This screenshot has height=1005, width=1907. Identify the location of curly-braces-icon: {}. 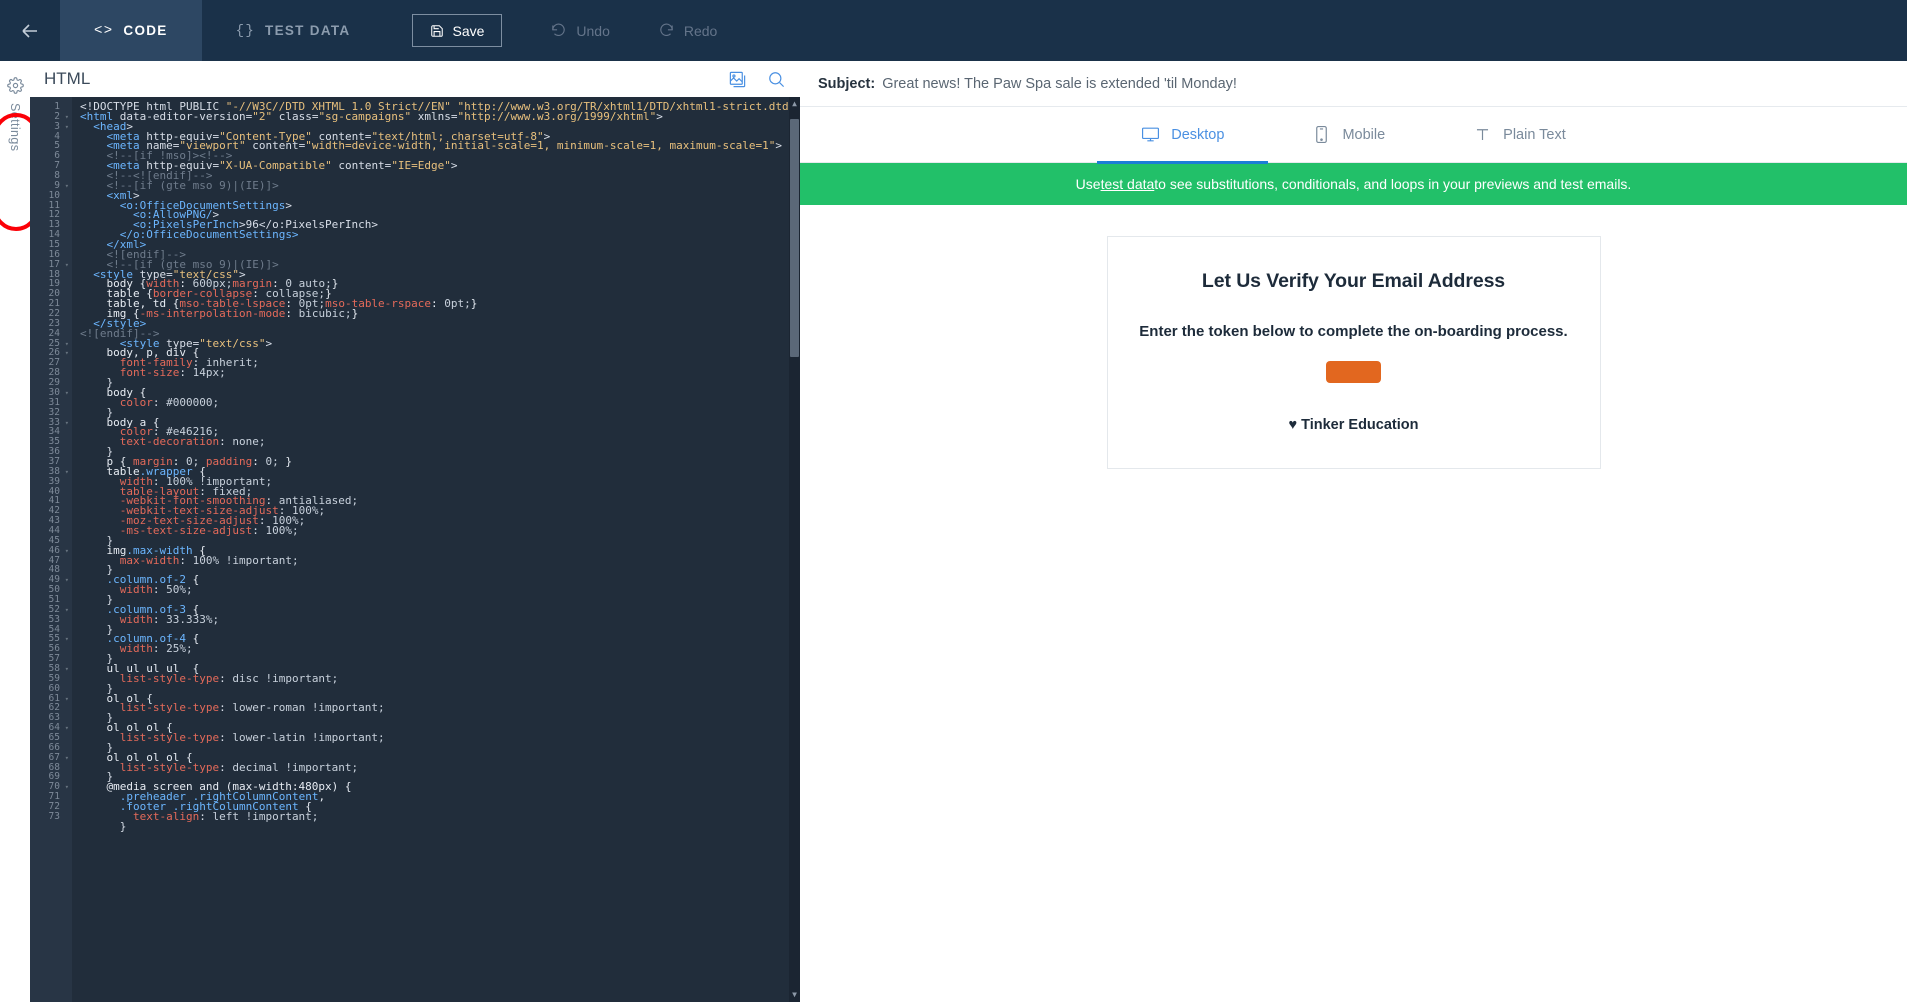
(245, 30).